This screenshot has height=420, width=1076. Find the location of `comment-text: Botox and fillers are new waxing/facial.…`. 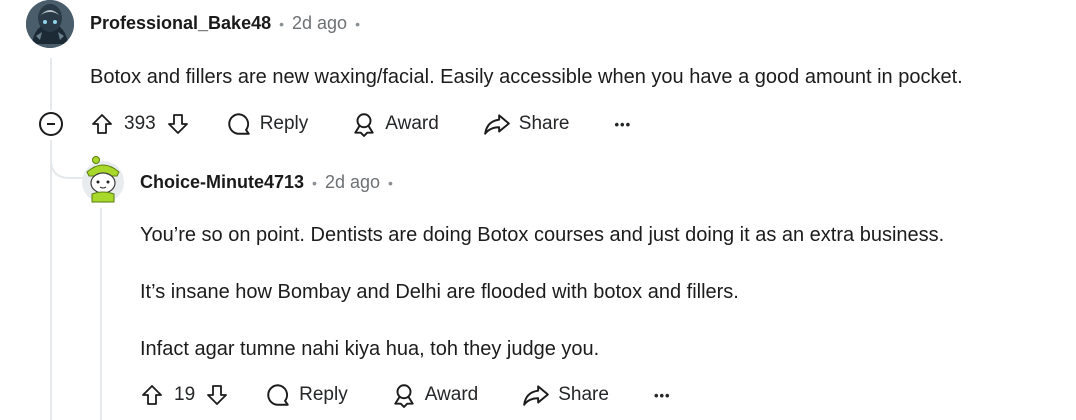

comment-text: Botox and fillers are new waxing/facial.… is located at coordinates (526, 77).